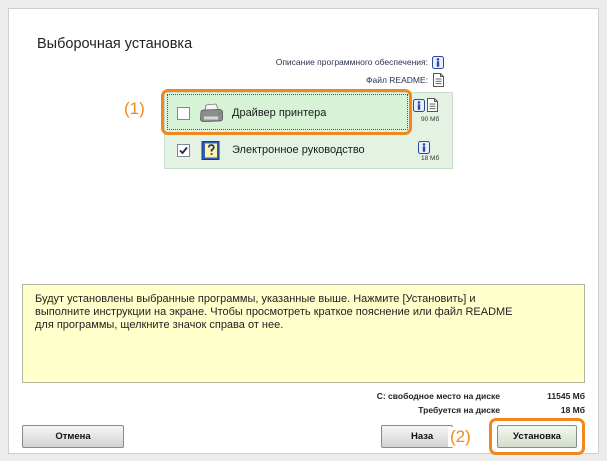 The height and width of the screenshot is (461, 607). Describe the element at coordinates (537, 436) in the screenshot. I see `install-button: Установка` at that location.